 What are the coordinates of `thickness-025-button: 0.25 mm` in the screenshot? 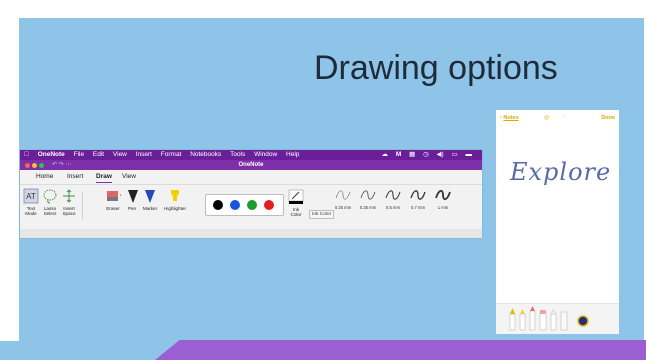 It's located at (343, 199).